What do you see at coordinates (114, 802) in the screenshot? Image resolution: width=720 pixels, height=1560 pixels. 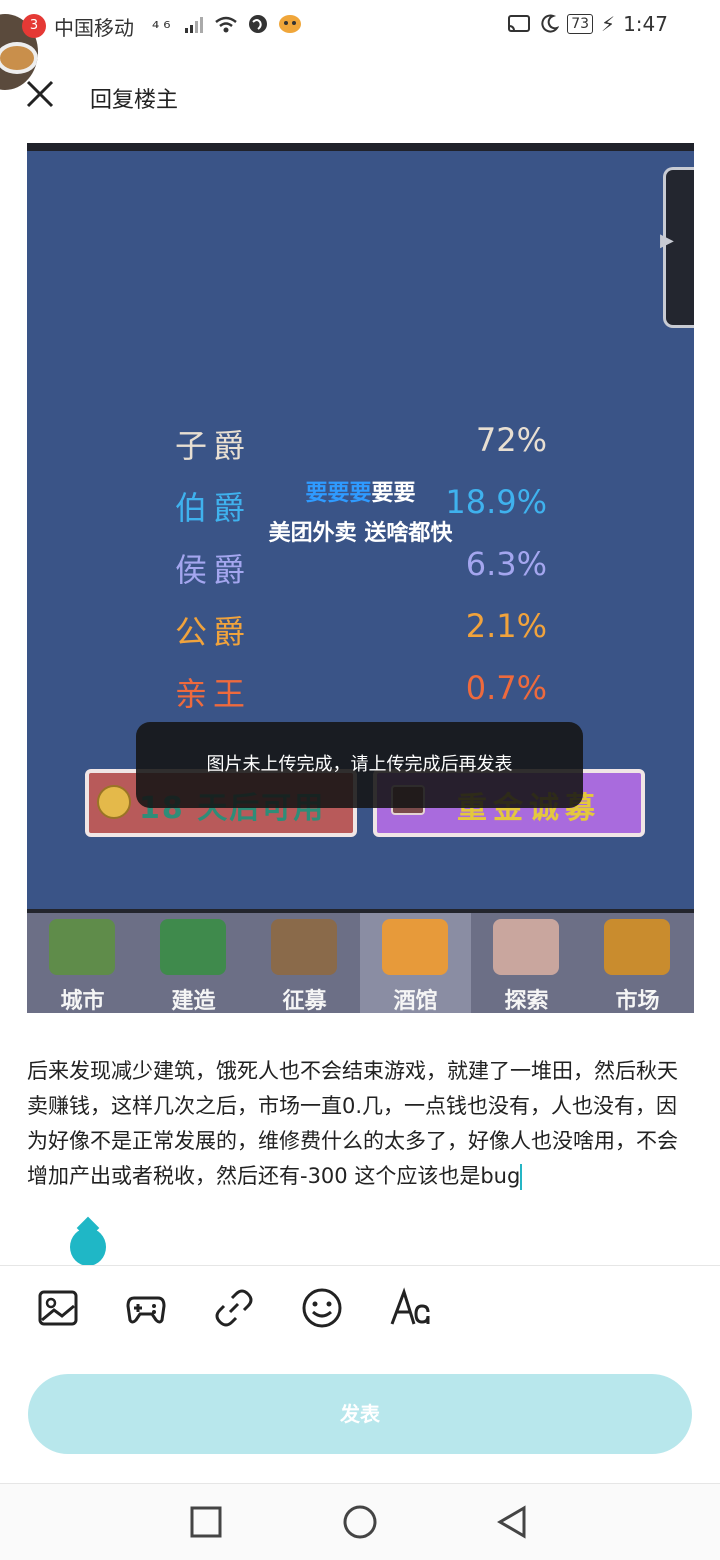 I see `coin-icon` at bounding box center [114, 802].